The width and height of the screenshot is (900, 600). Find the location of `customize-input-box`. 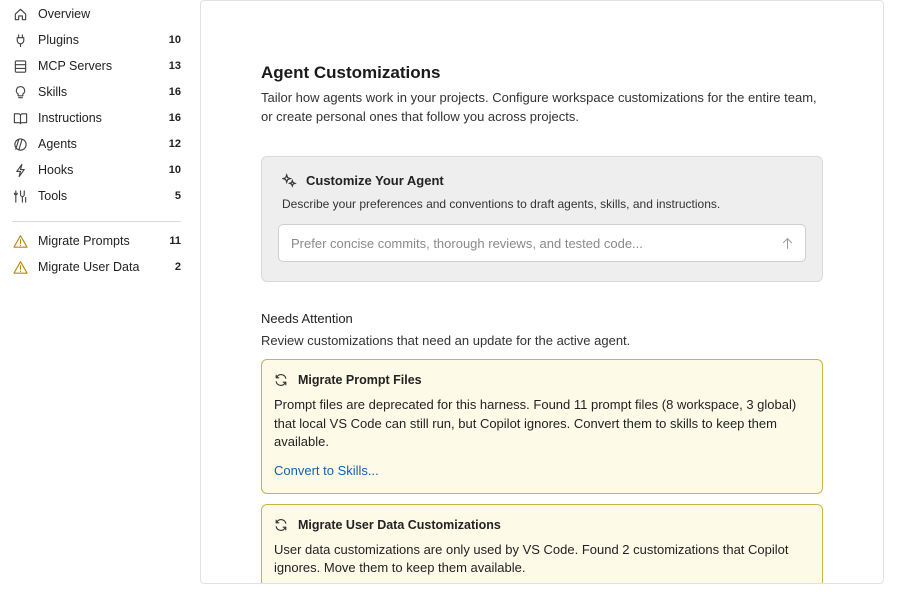

customize-input-box is located at coordinates (542, 243).